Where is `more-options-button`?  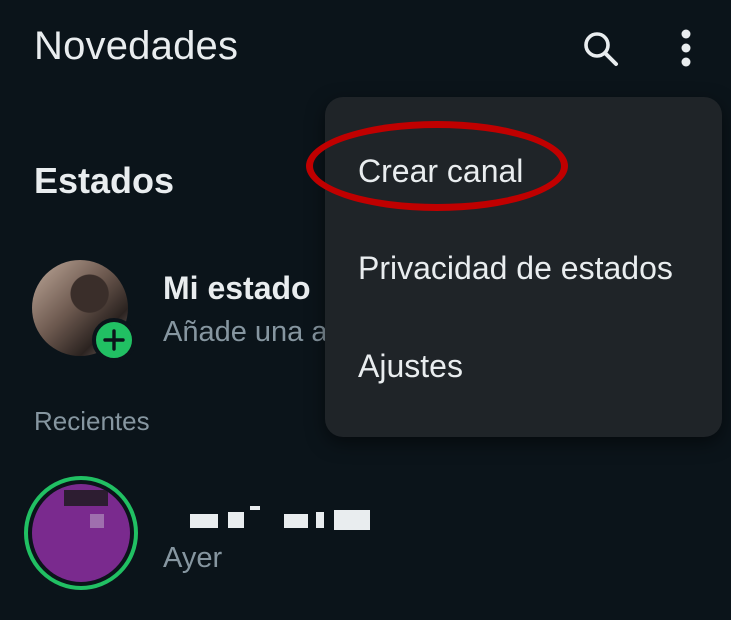
more-options-button is located at coordinates (686, 48).